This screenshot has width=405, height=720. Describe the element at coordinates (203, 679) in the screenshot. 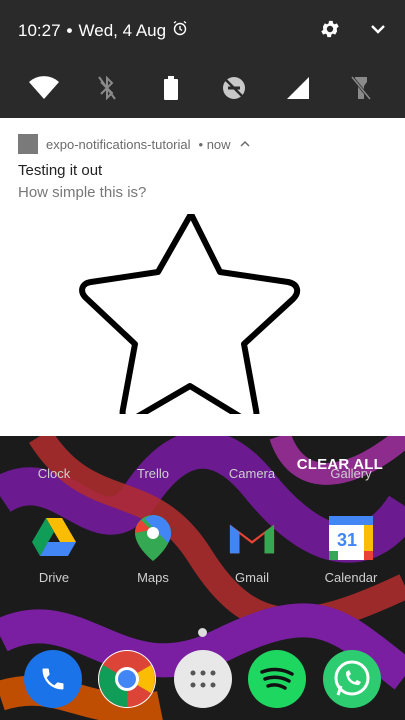

I see `app-drawer-icon` at that location.